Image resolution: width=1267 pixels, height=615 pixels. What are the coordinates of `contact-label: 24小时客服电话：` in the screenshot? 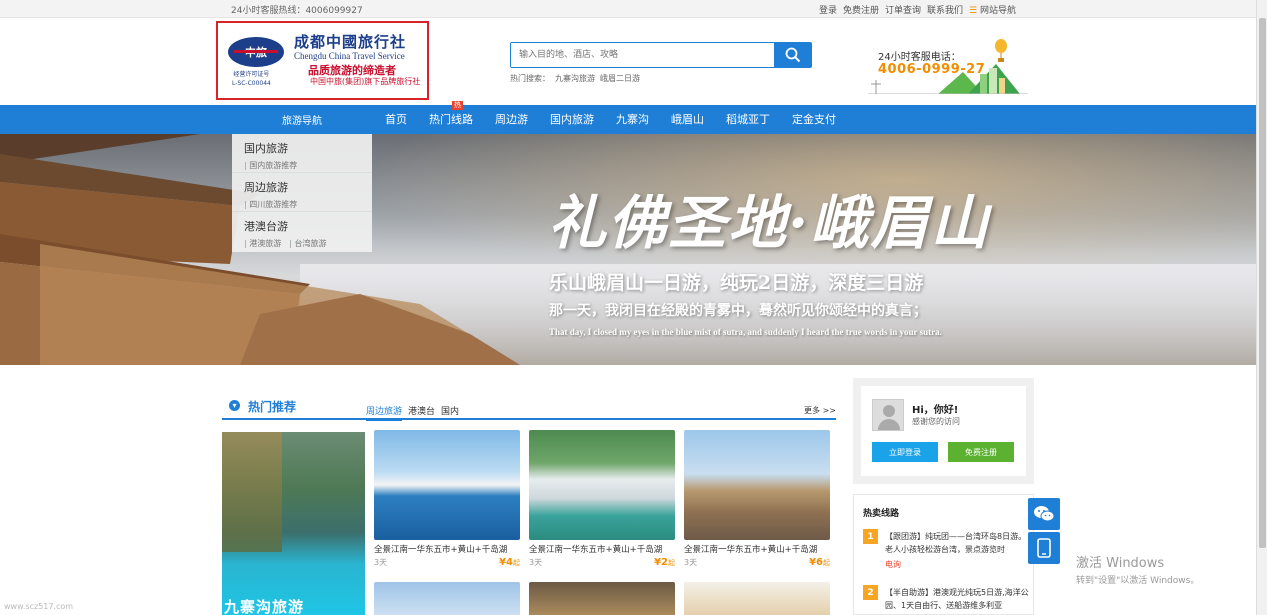 It's located at (919, 57).